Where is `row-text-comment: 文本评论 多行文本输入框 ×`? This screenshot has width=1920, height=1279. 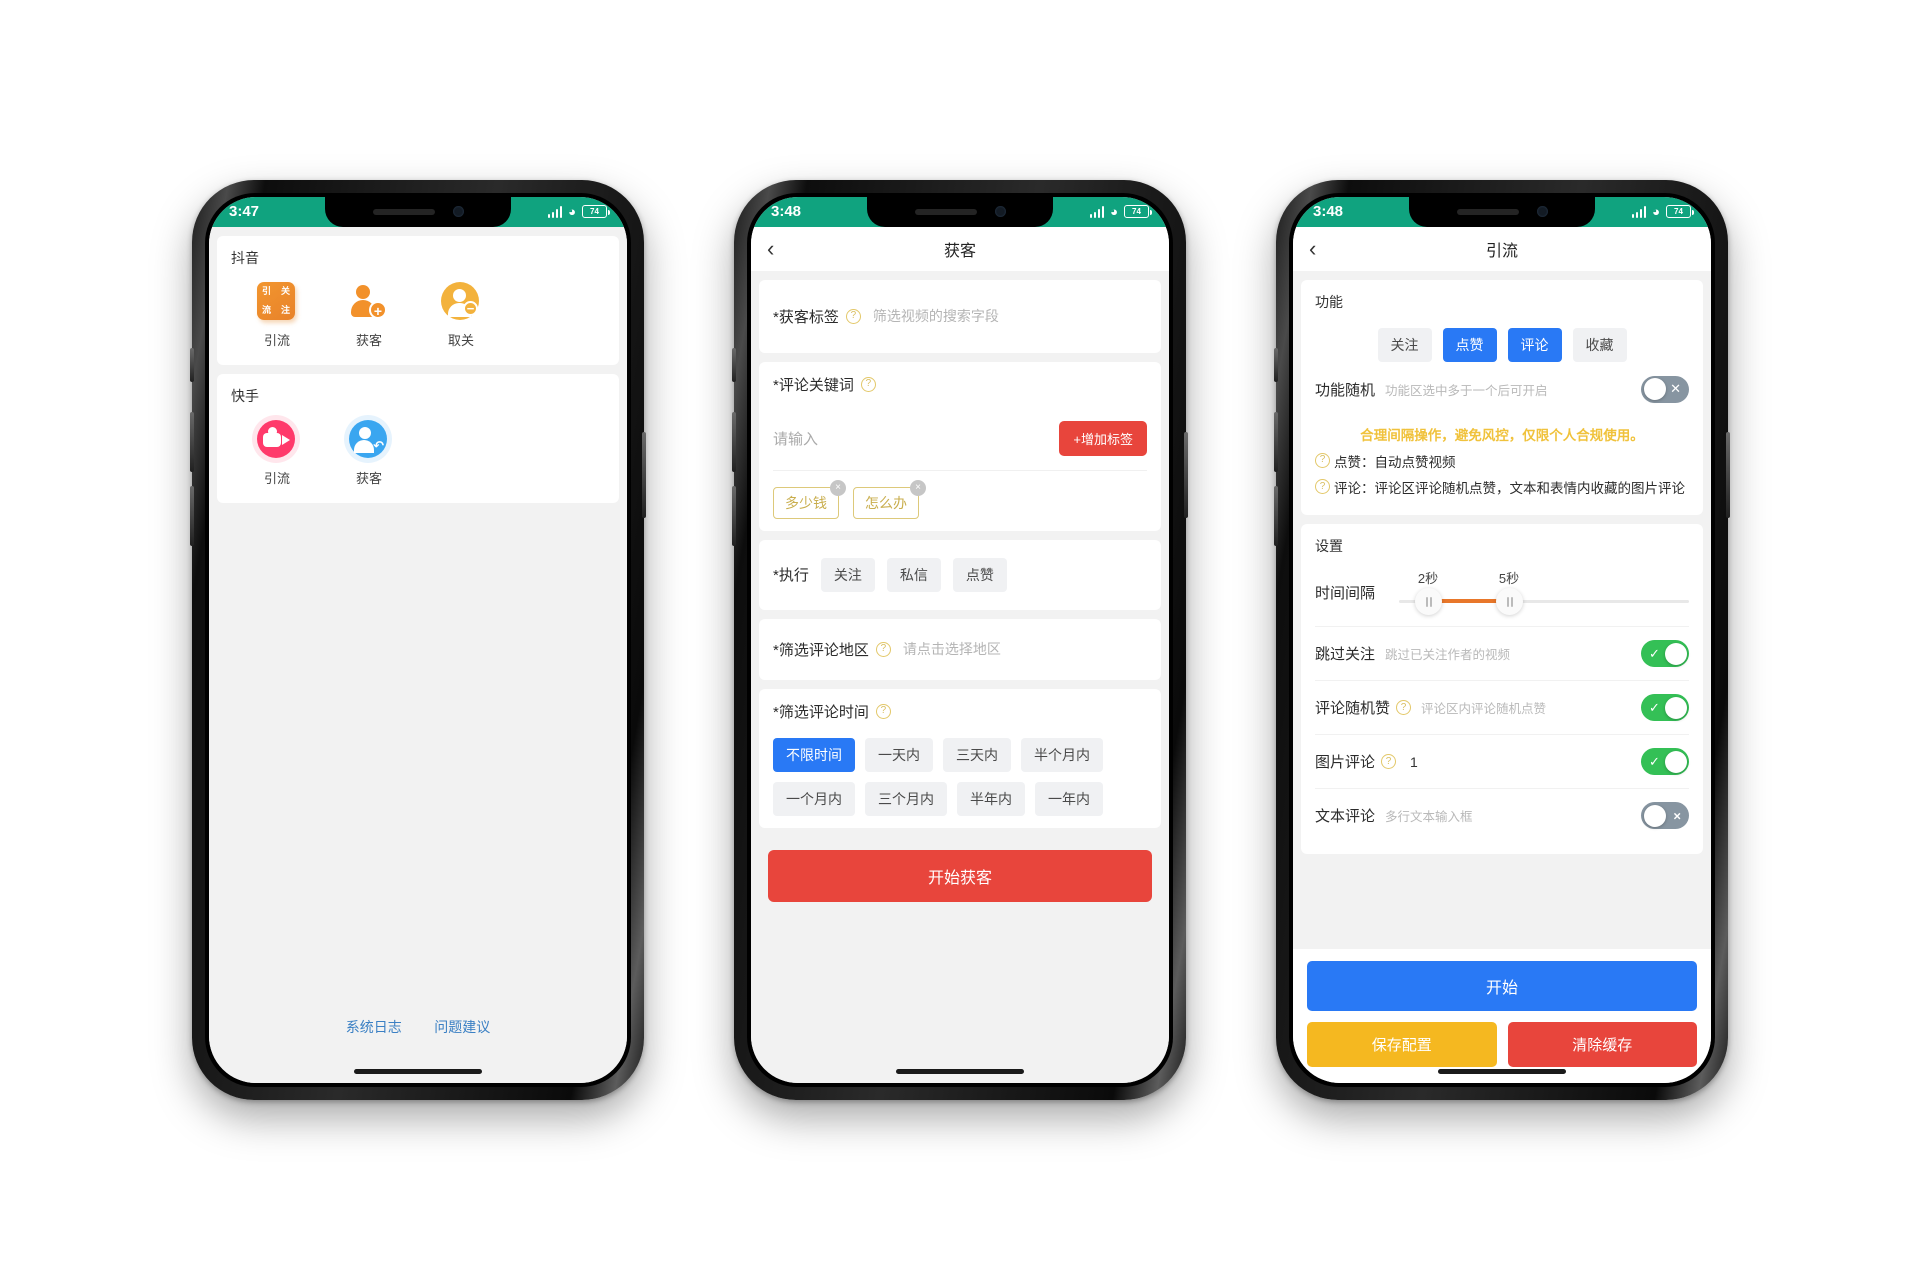 row-text-comment: 文本评论 多行文本输入框 × is located at coordinates (1502, 815).